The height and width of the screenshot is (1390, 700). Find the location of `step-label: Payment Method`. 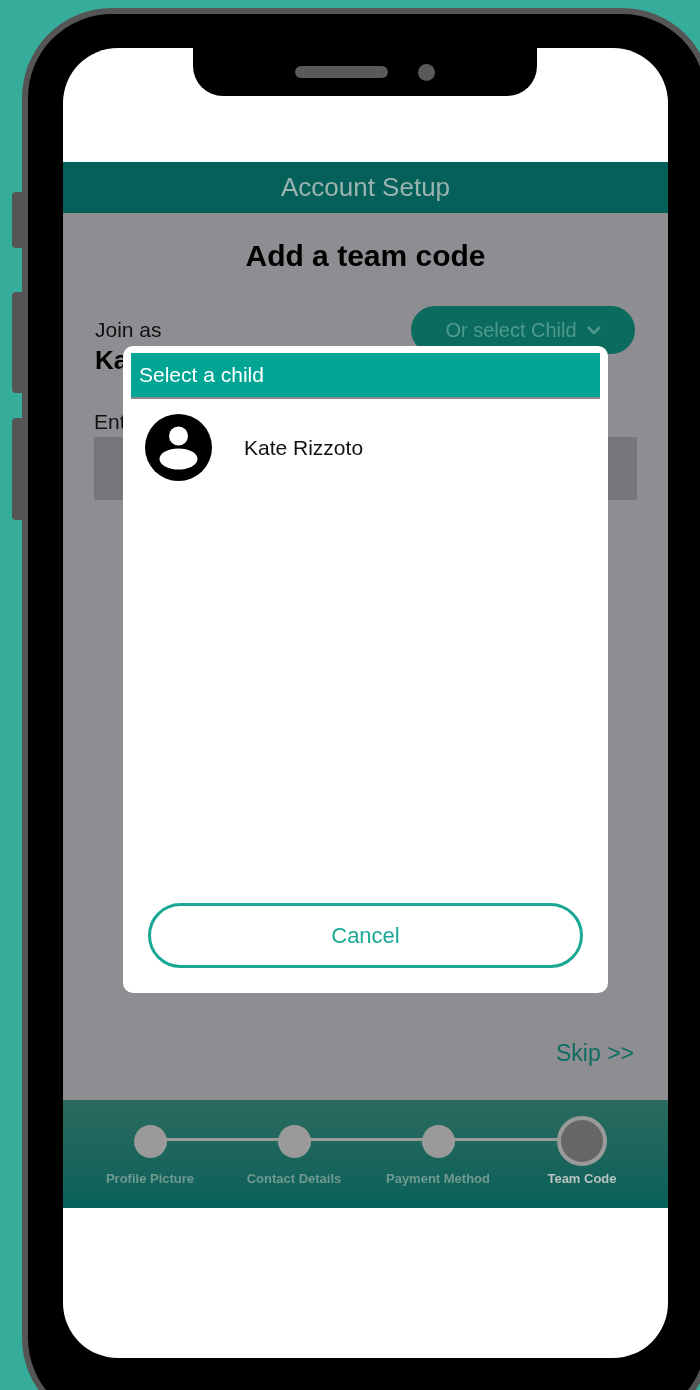

step-label: Payment Method is located at coordinates (438, 1179).